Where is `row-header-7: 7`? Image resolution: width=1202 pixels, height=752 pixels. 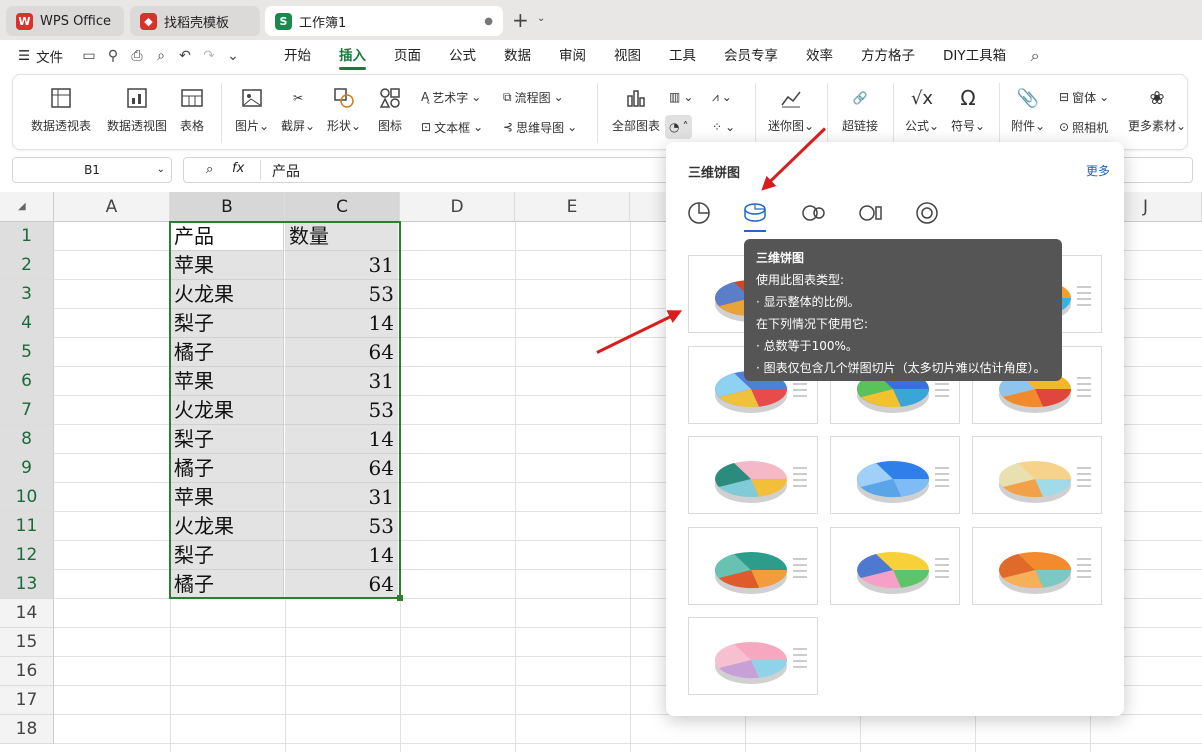 row-header-7: 7 is located at coordinates (27, 410).